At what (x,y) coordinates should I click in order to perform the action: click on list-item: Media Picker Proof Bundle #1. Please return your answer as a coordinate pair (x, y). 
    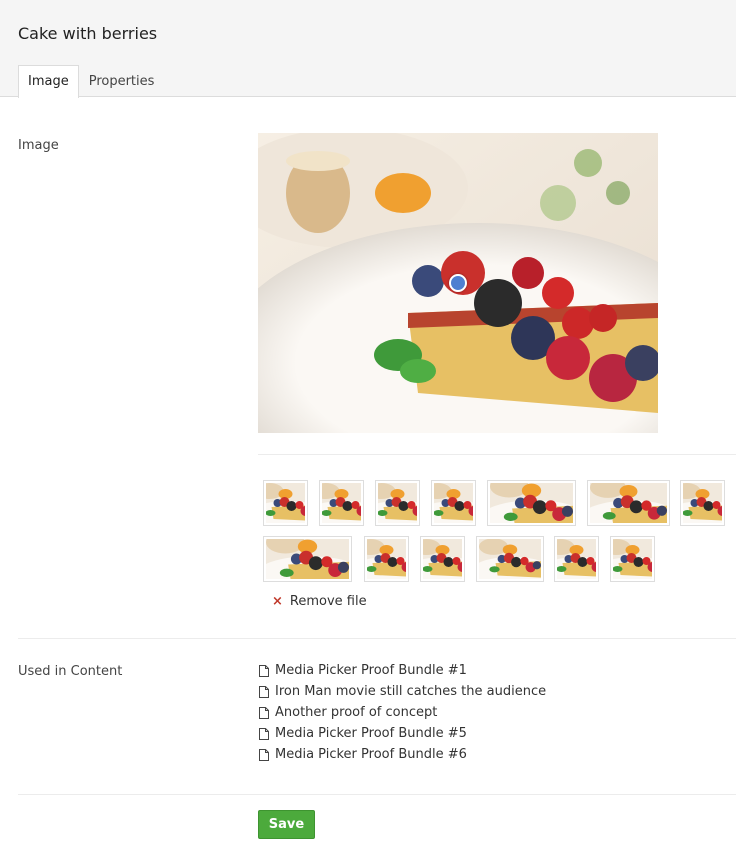
    Looking at the image, I should click on (402, 670).